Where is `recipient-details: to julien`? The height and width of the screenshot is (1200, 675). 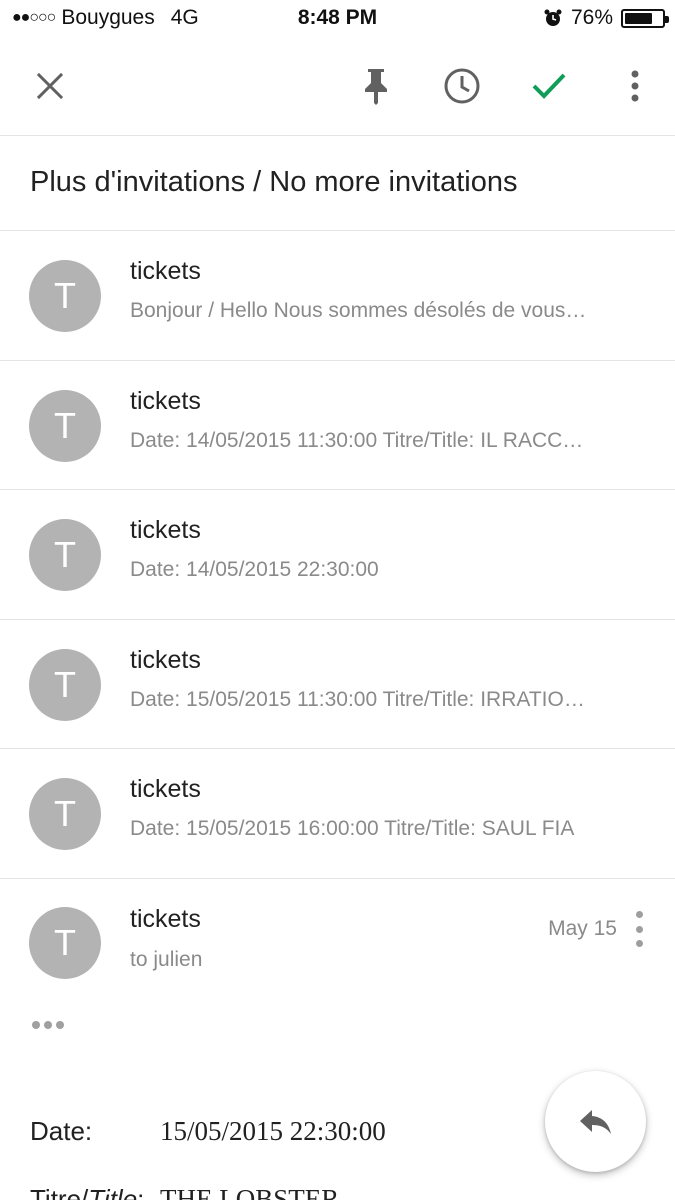
recipient-details: to julien is located at coordinates (166, 960).